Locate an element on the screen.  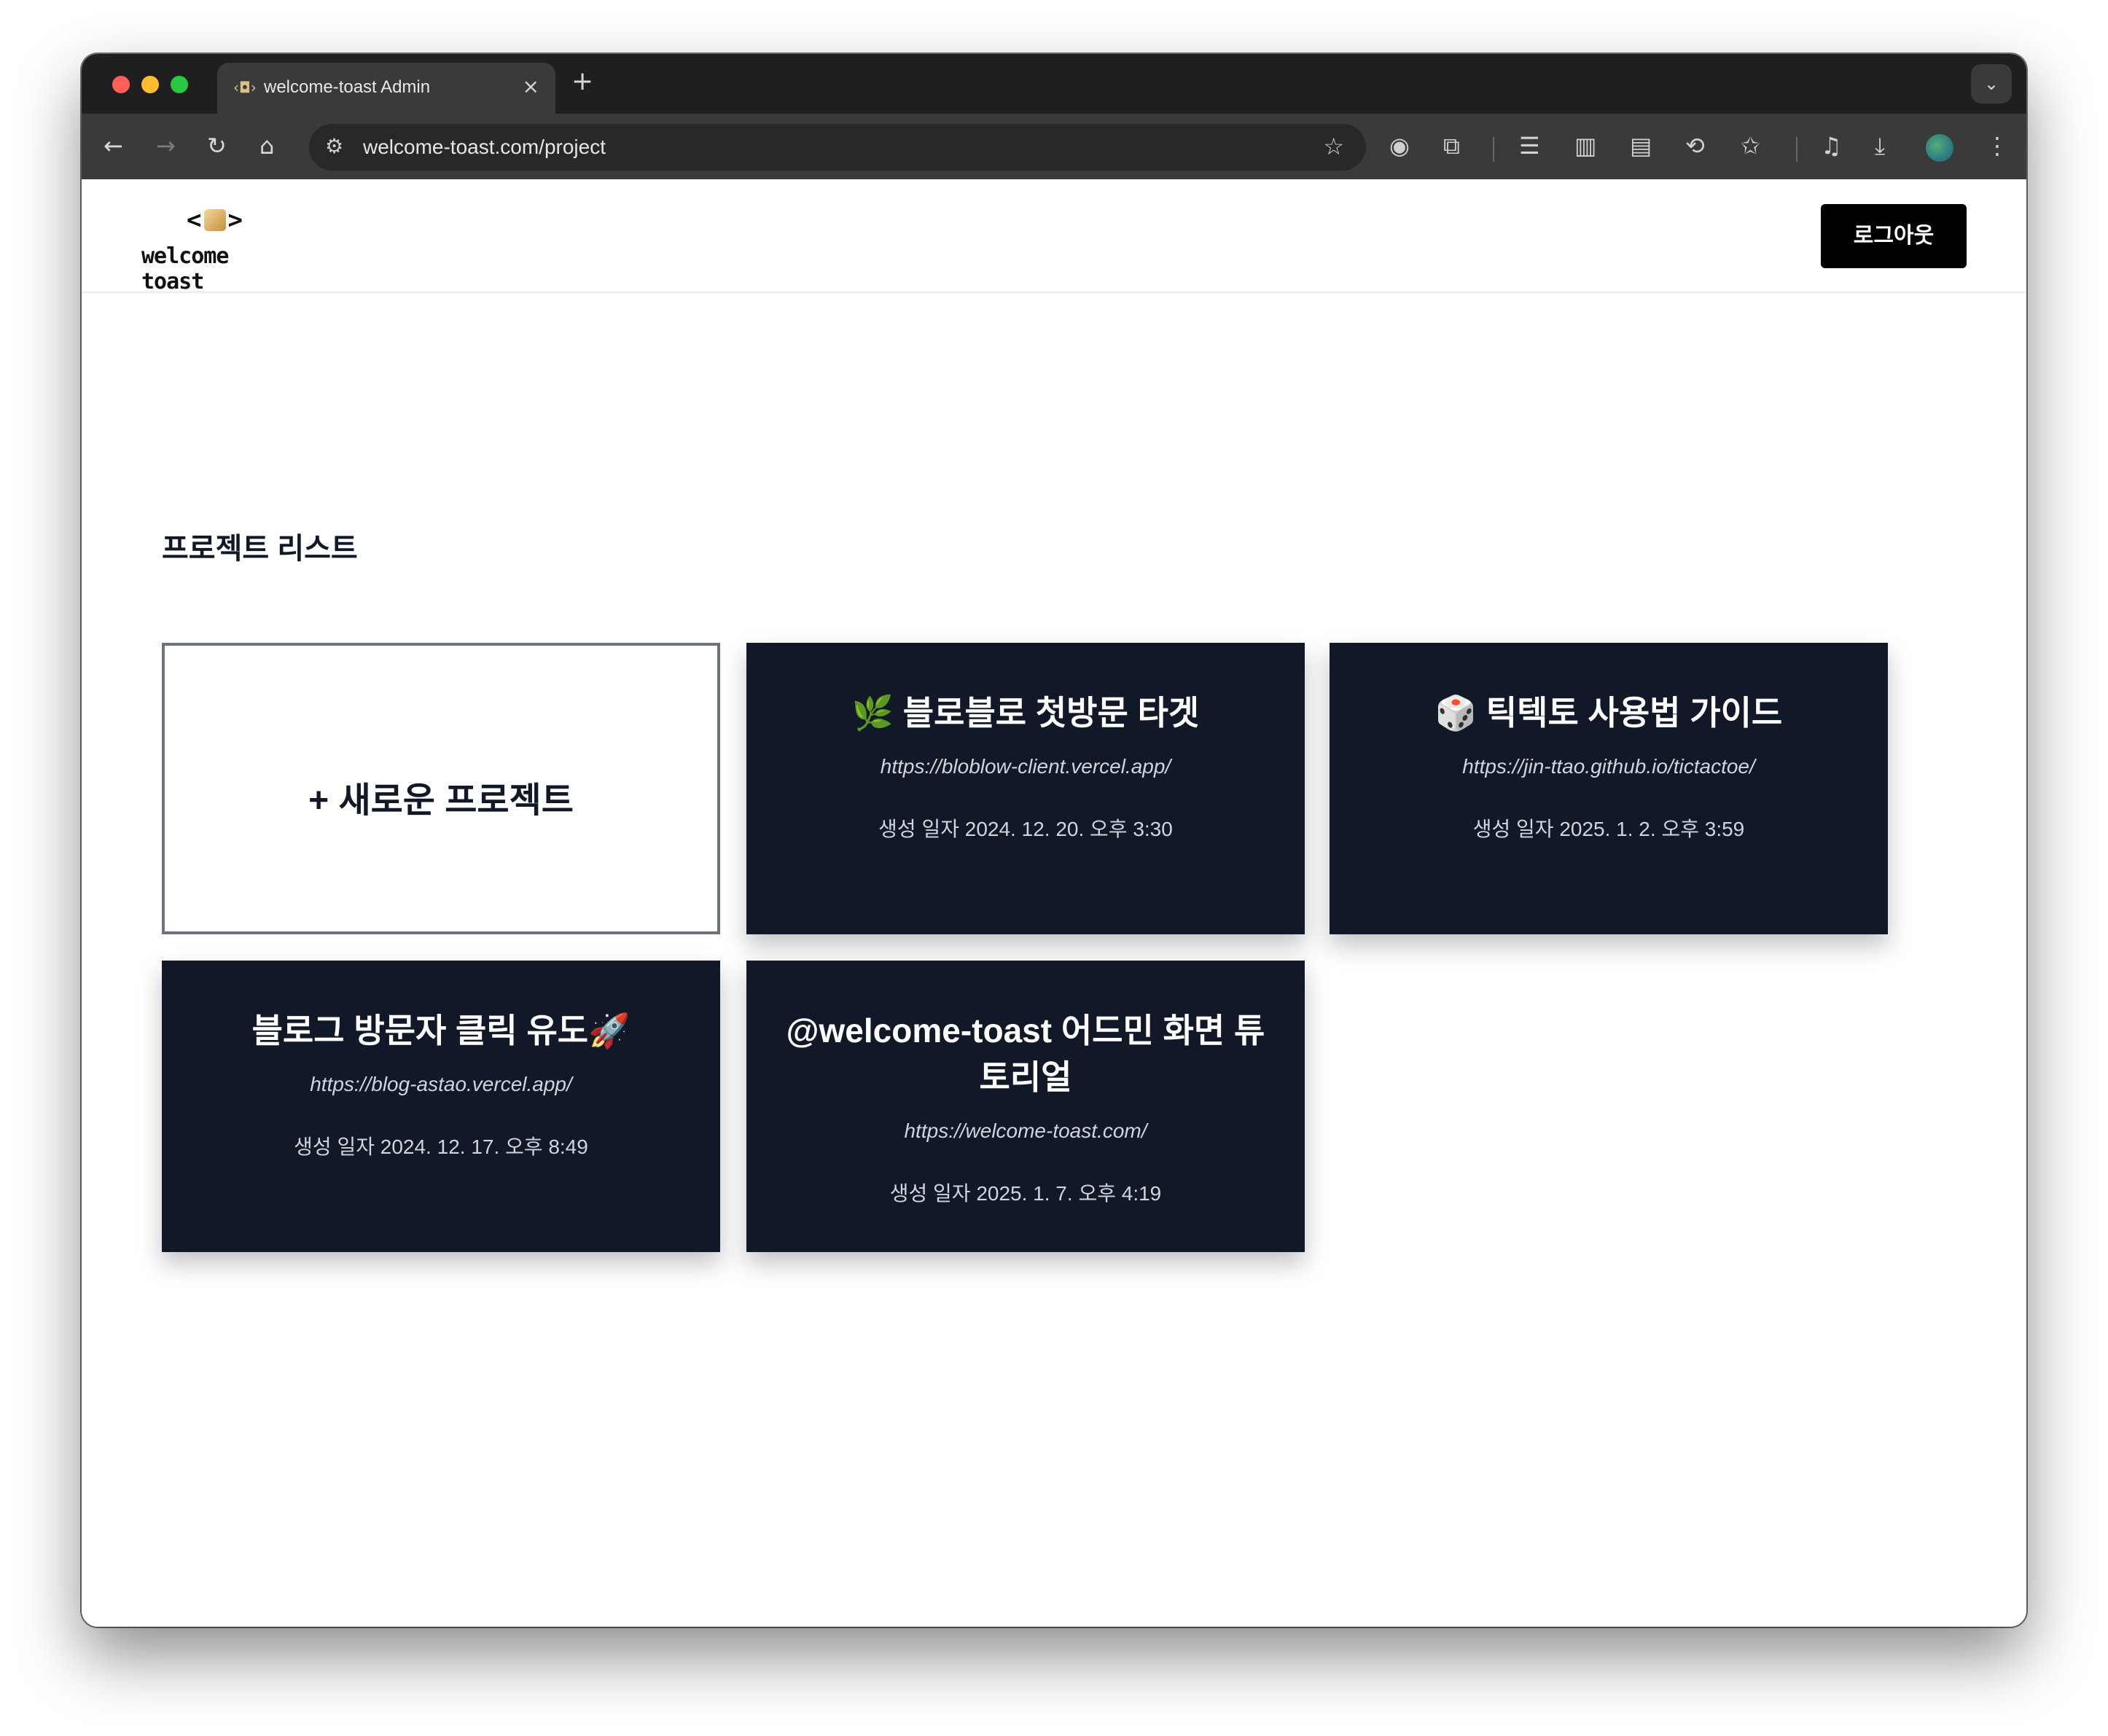
side-panel-icon: ▤ is located at coordinates (1641, 145).